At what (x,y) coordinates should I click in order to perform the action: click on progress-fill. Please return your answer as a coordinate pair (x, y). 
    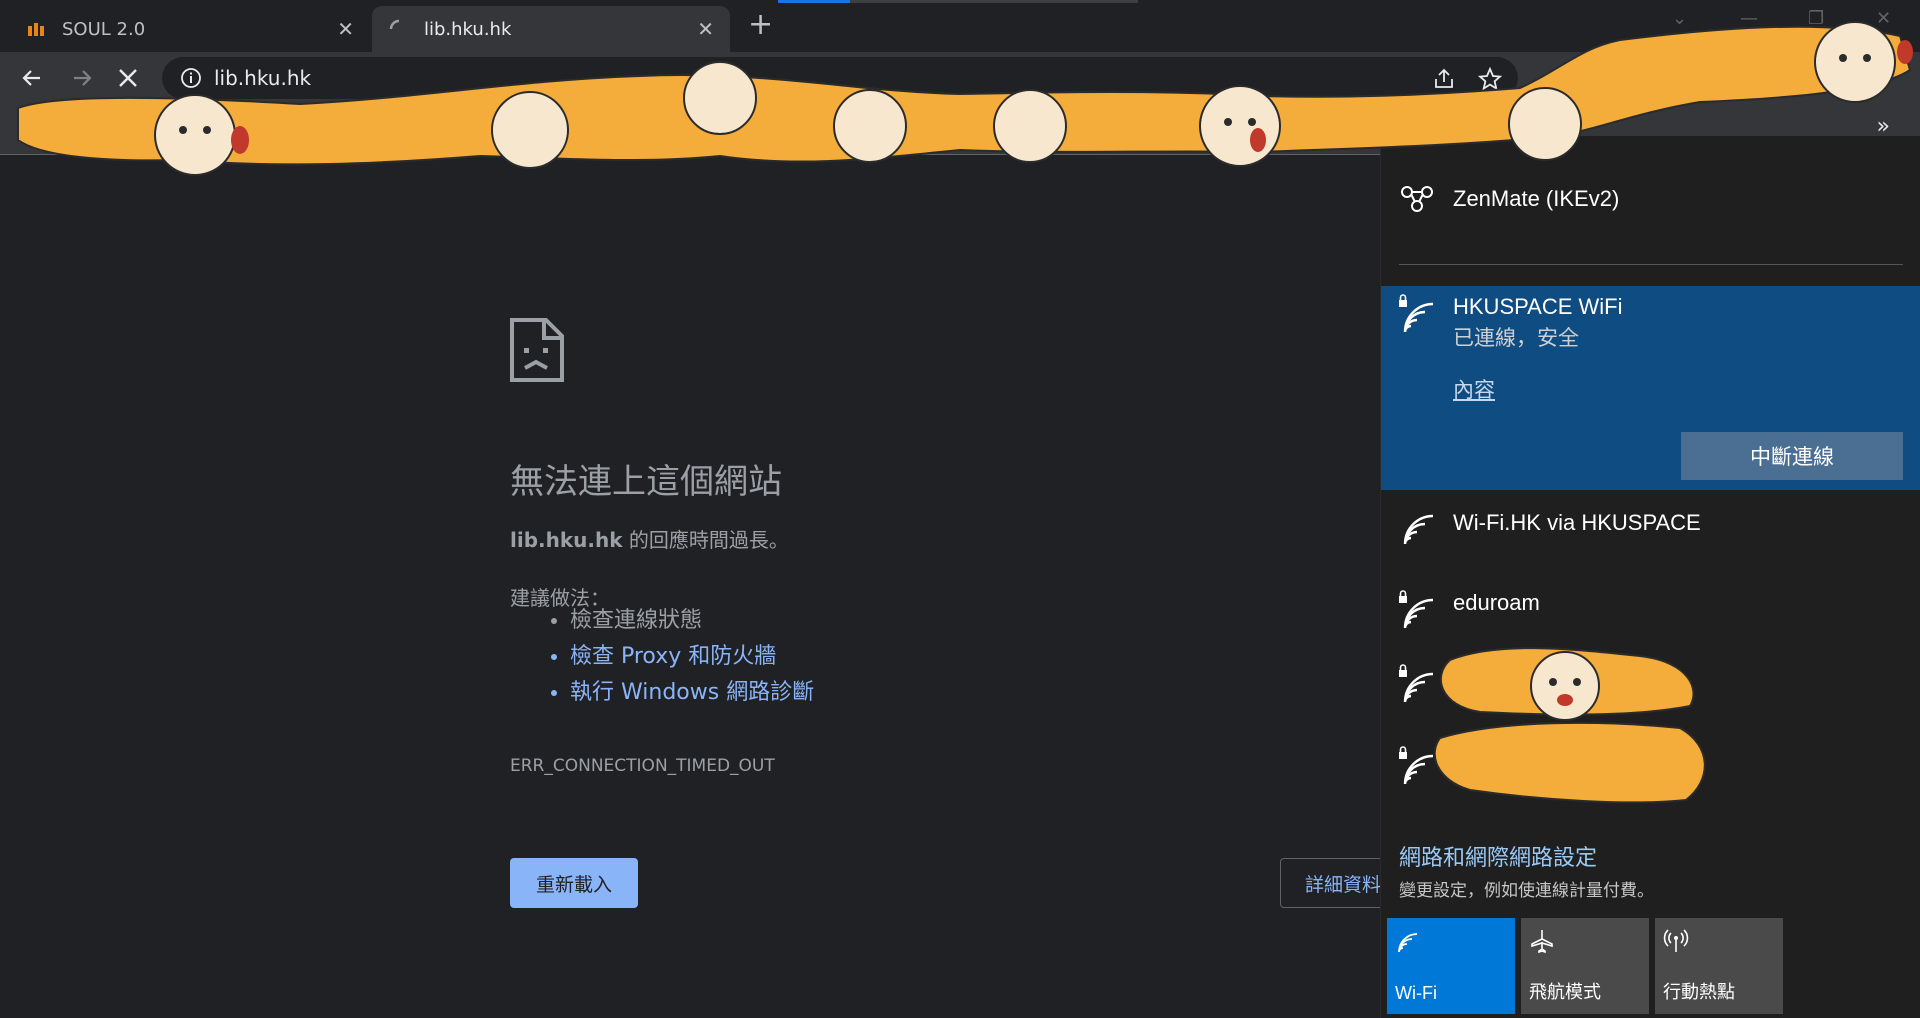
    Looking at the image, I should click on (814, 1).